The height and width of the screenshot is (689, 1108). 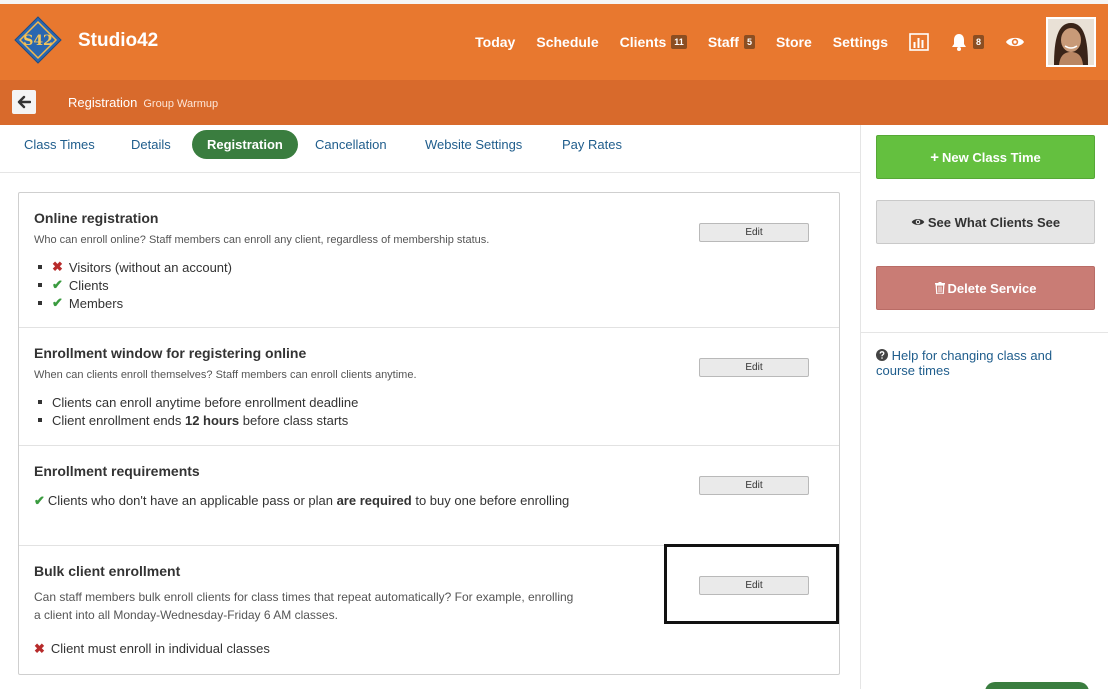 I want to click on status-label: Client must enroll in individual classes, so click(x=160, y=648).